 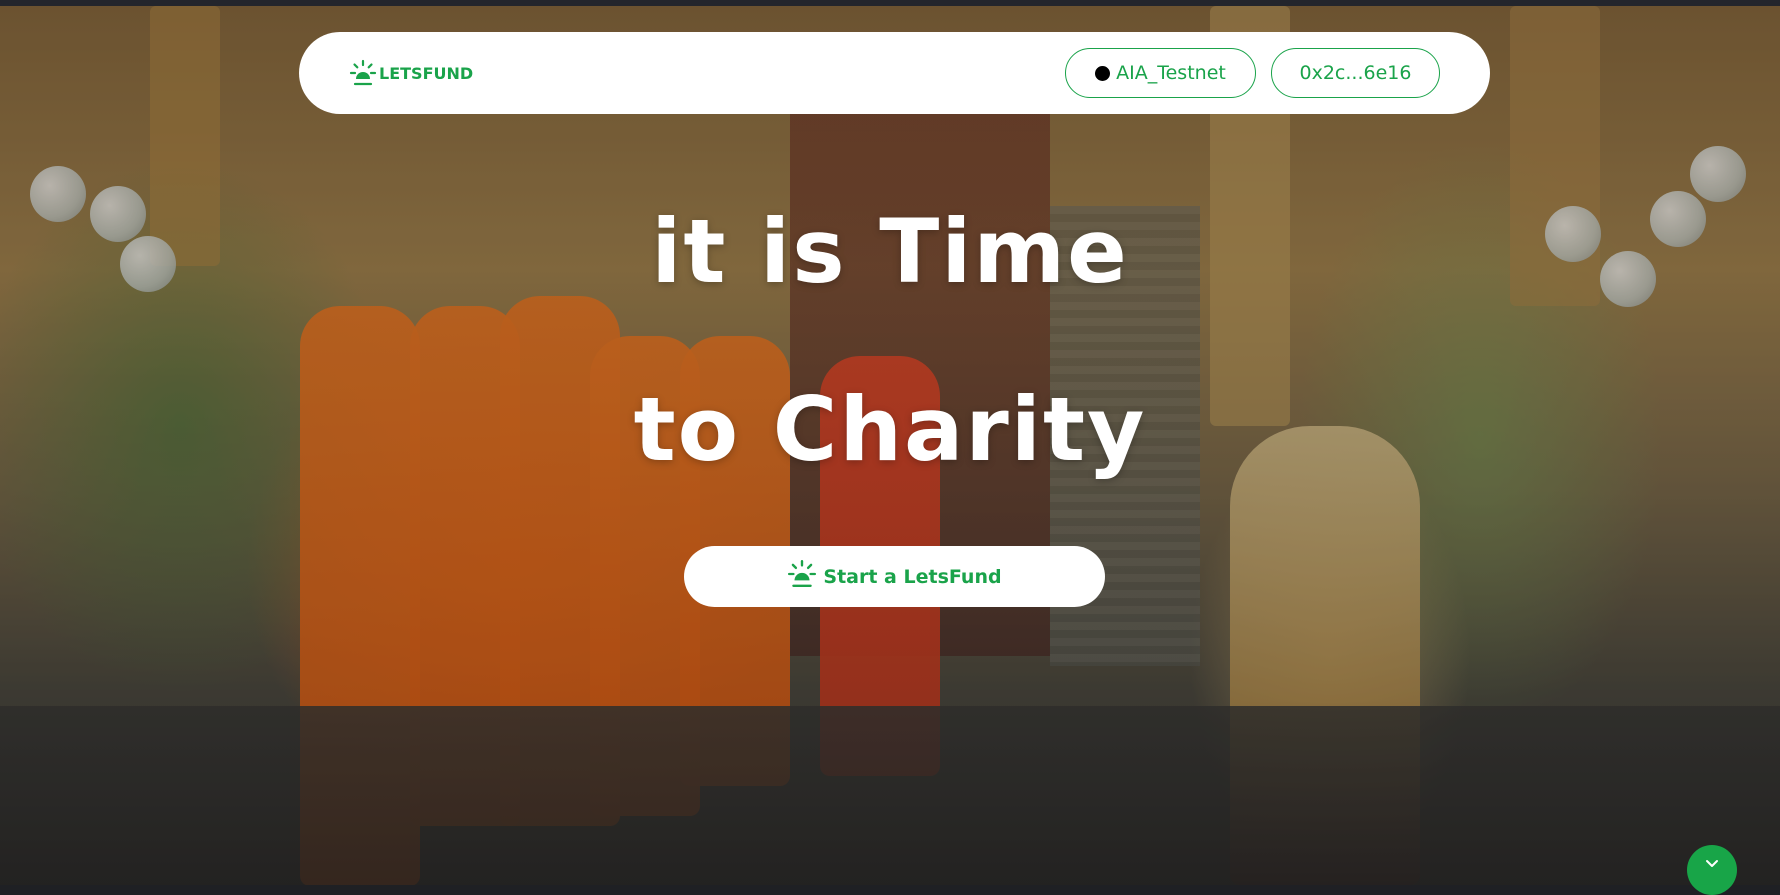 I want to click on hero-headline-line1: it is Time, so click(x=890, y=251).